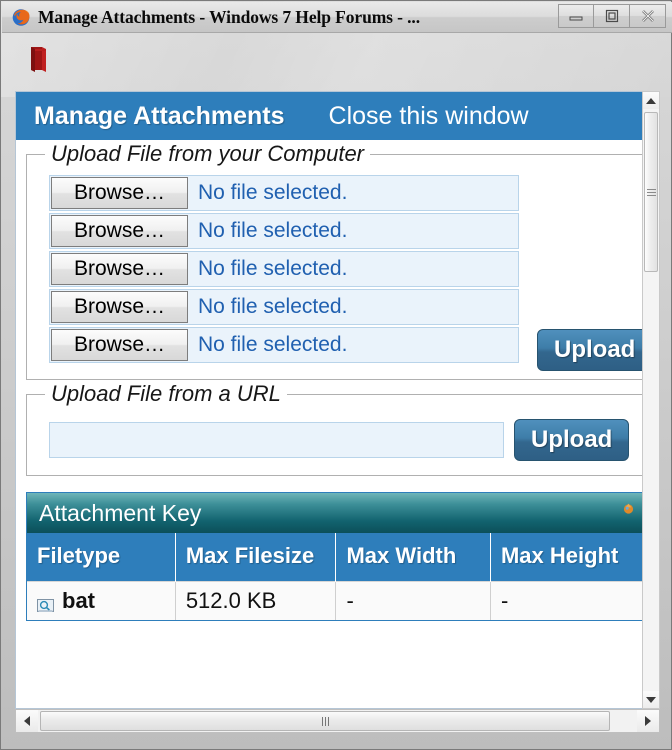 This screenshot has height=750, width=672. Describe the element at coordinates (651, 699) in the screenshot. I see `scroll-down-arrow-icon` at that location.